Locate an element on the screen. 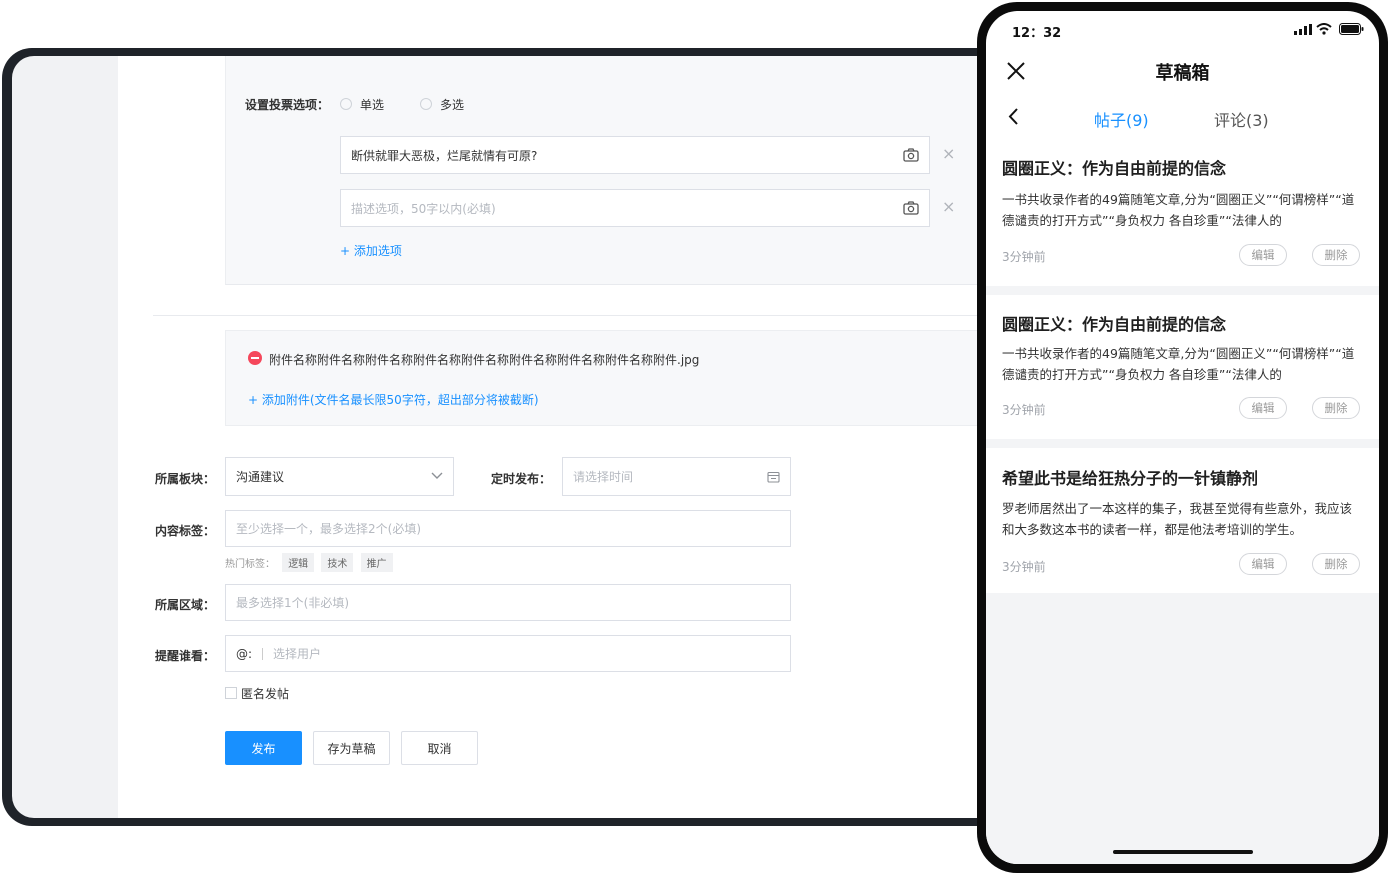 This screenshot has width=1390, height=874. board-select: 沟通建议 is located at coordinates (339, 476).